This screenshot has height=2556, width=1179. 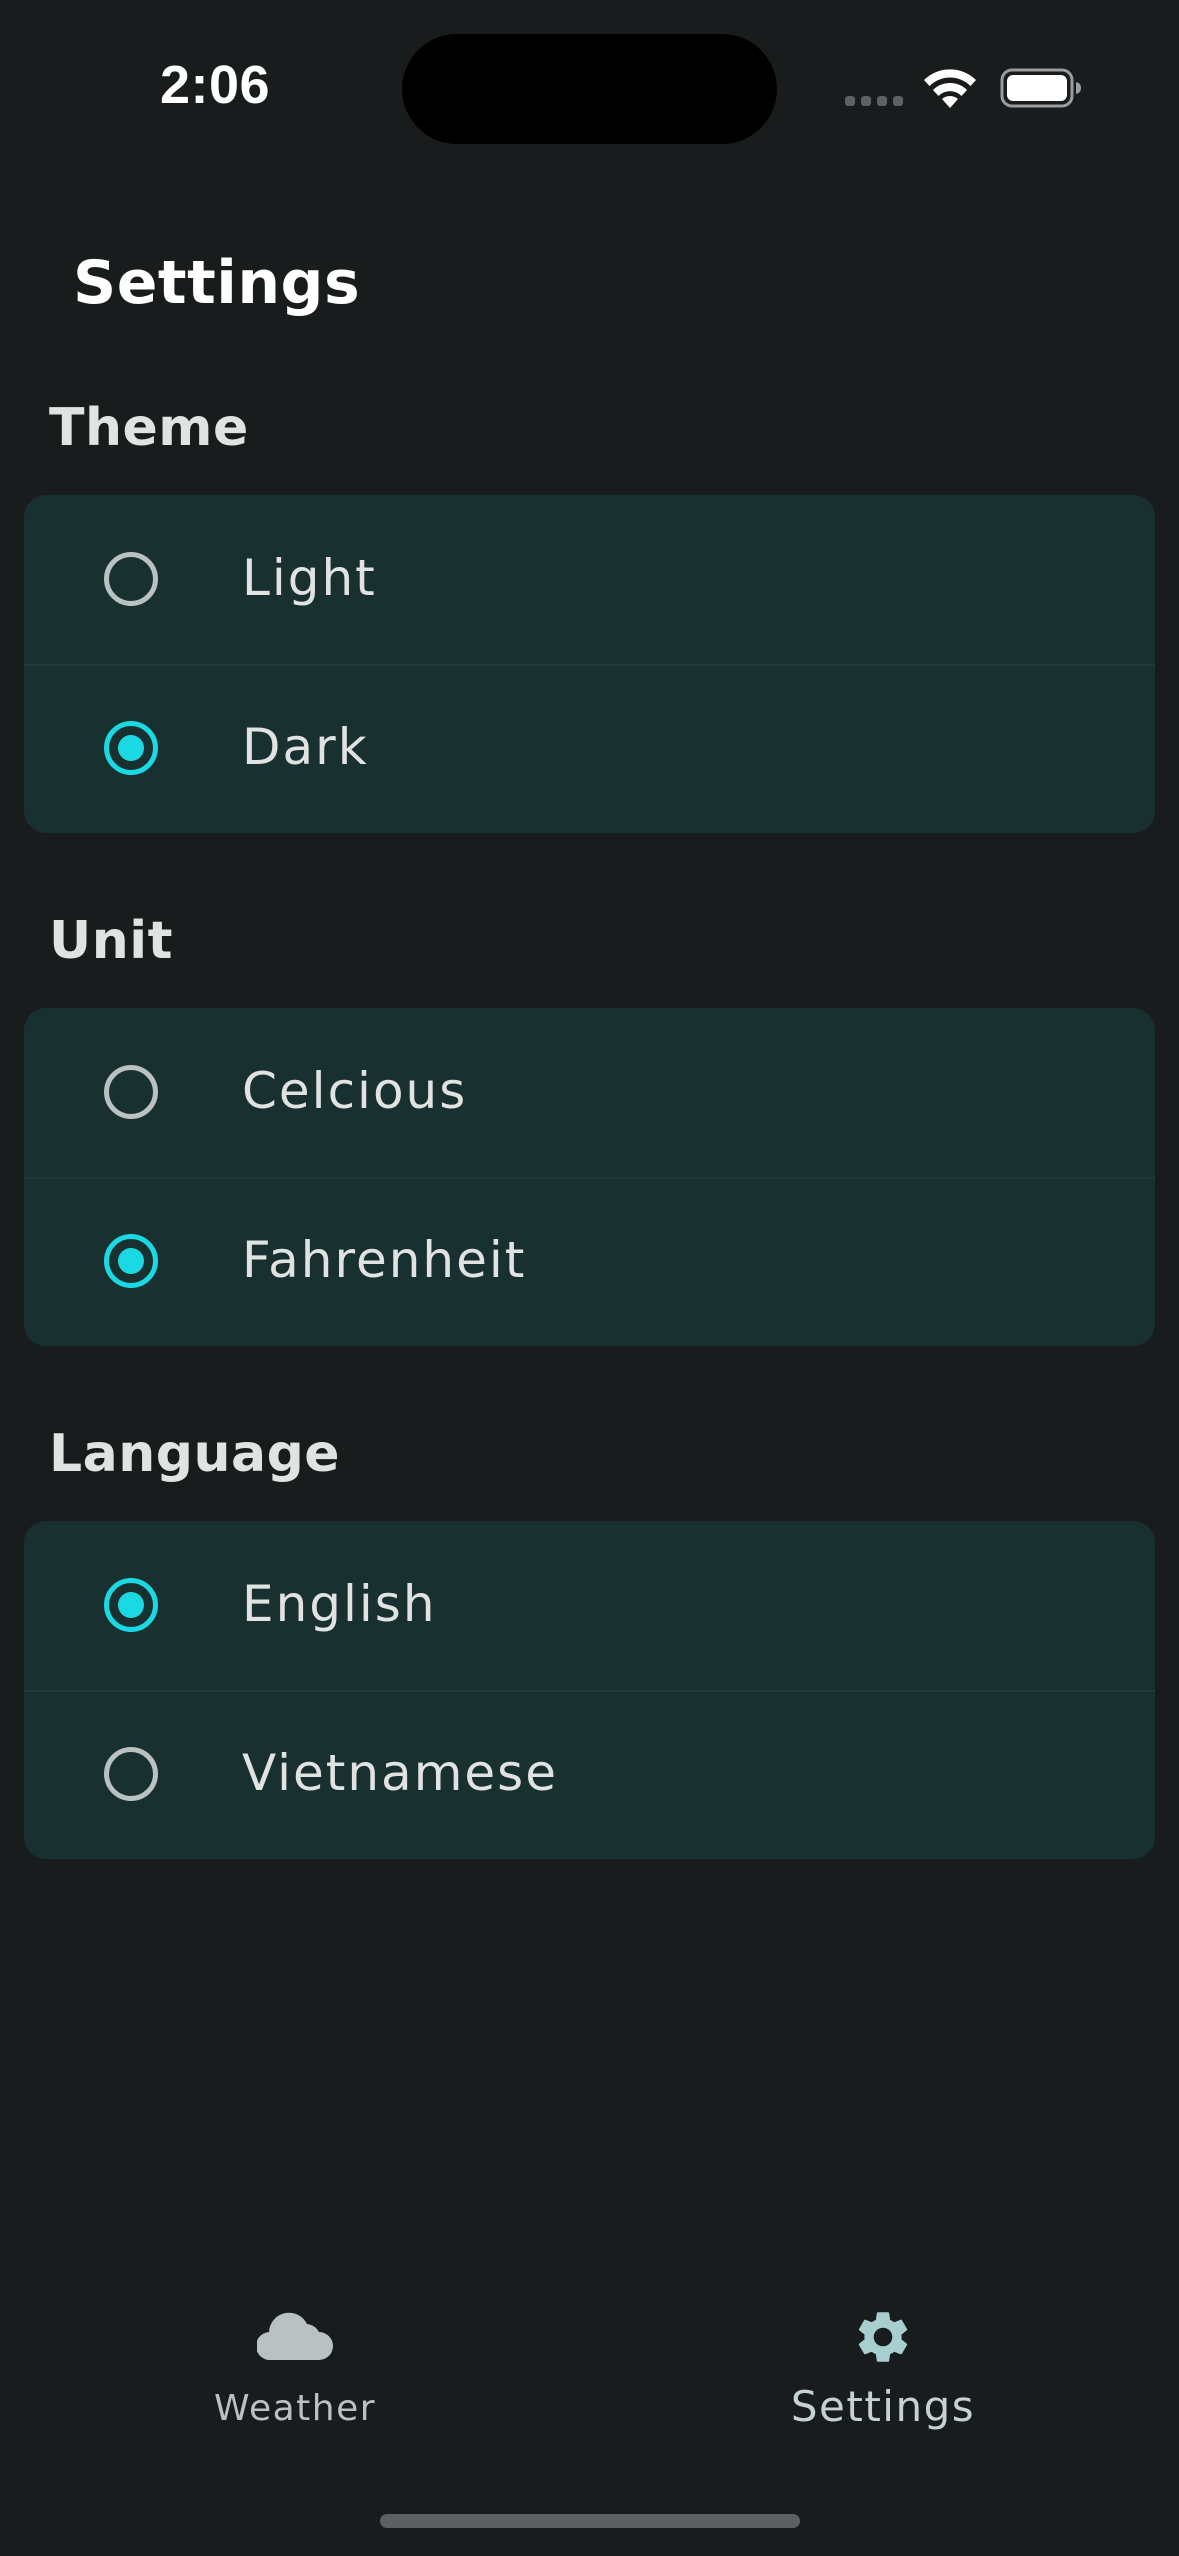 I want to click on battery-icon, so click(x=1040, y=88).